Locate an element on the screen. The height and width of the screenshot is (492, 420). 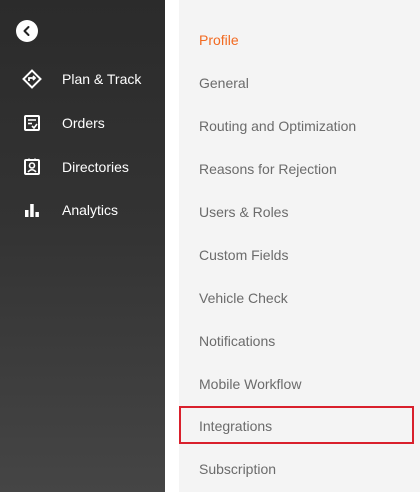
submenu-item-label: Integrations is located at coordinates (236, 425).